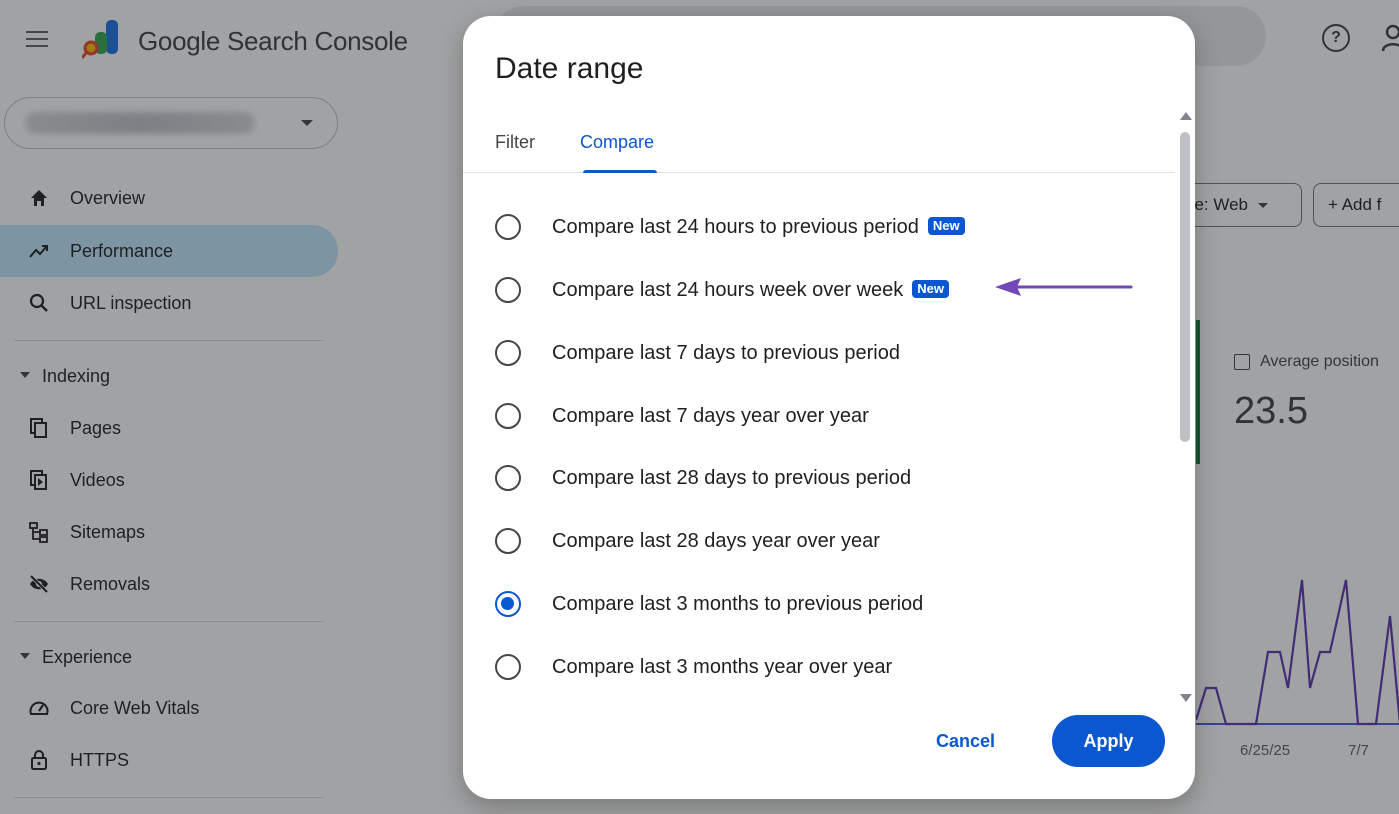 This screenshot has width=1399, height=814. I want to click on option-label: Compare last 3 months to previous period, so click(738, 604).